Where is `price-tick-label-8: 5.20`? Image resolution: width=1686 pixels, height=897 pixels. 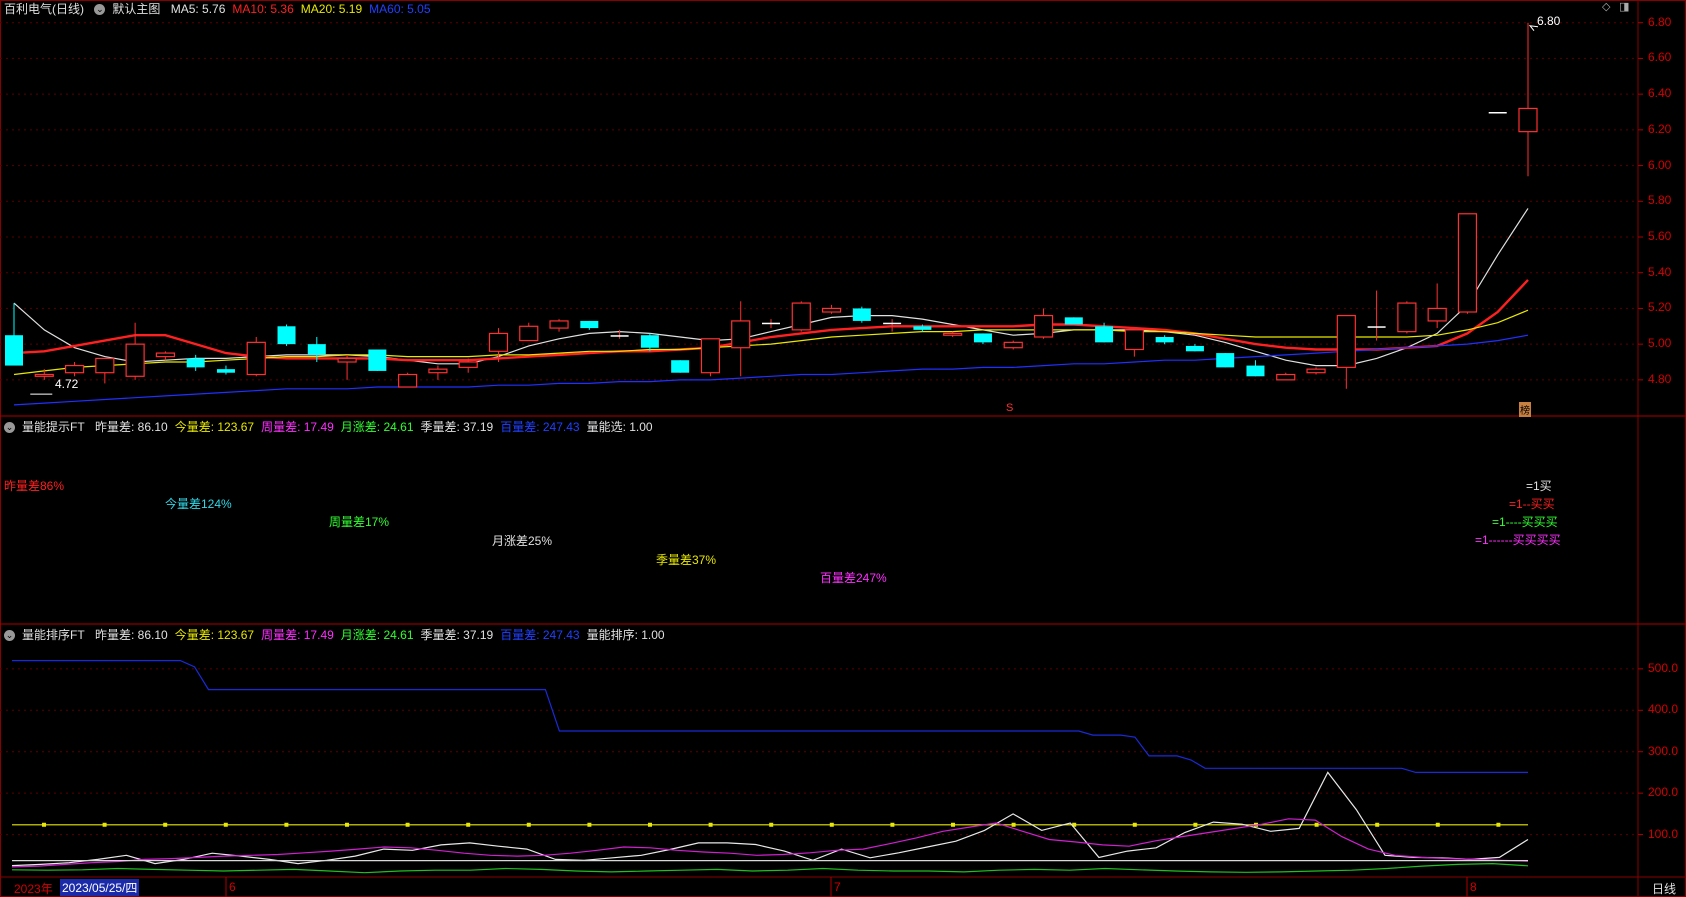
price-tick-label-8: 5.20 is located at coordinates (1660, 307).